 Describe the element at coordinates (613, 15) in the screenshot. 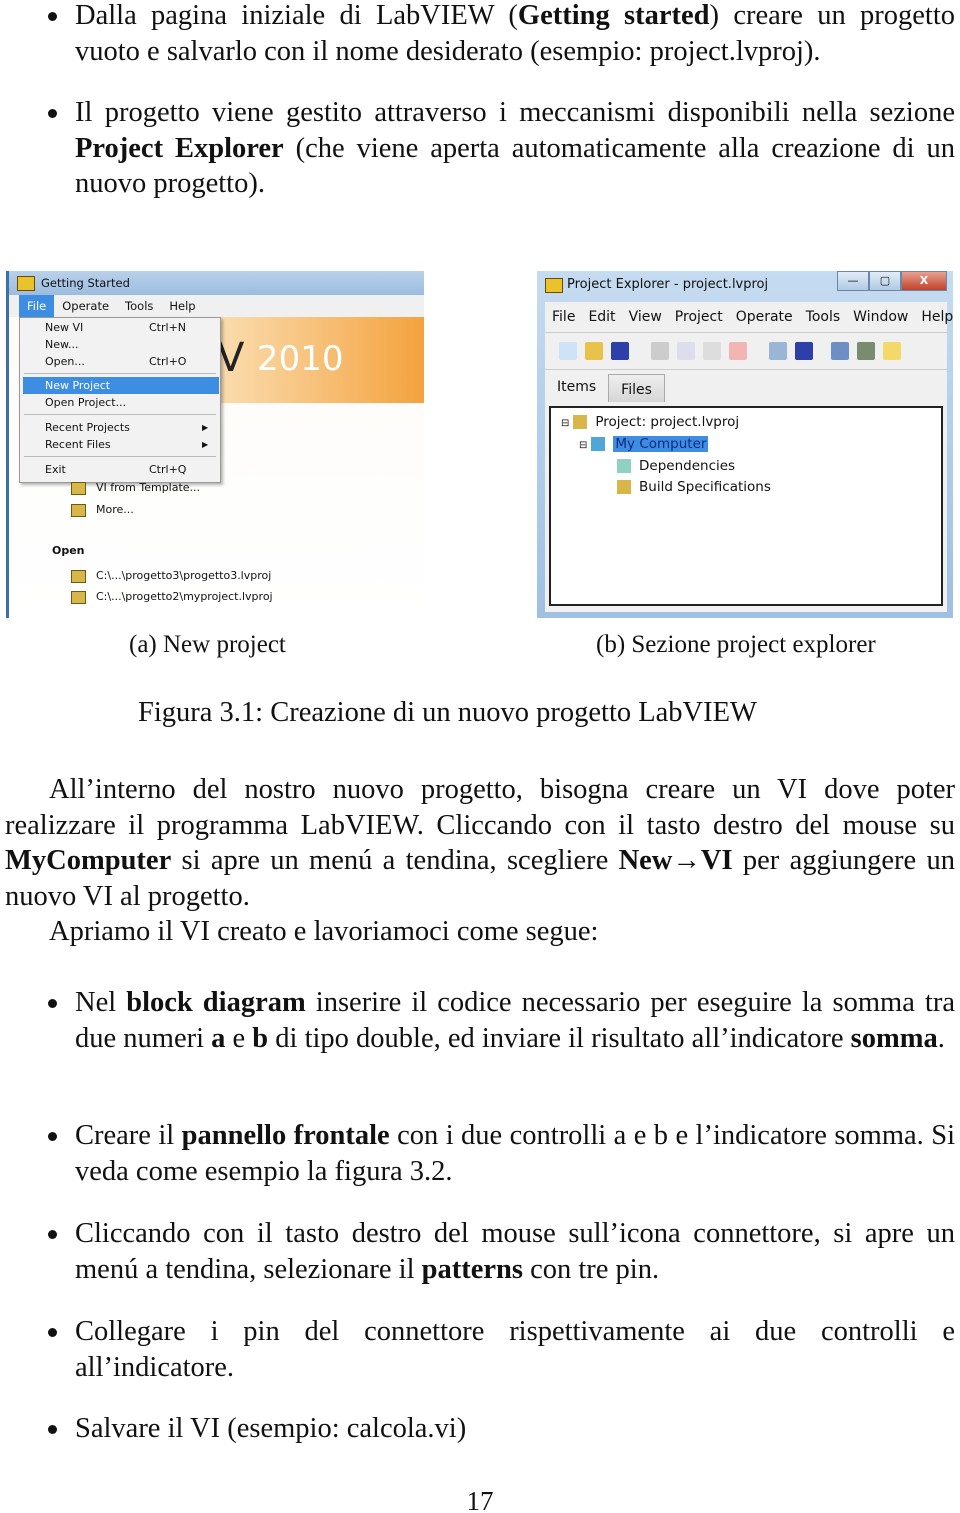

I see `bold-text: Getting started` at that location.